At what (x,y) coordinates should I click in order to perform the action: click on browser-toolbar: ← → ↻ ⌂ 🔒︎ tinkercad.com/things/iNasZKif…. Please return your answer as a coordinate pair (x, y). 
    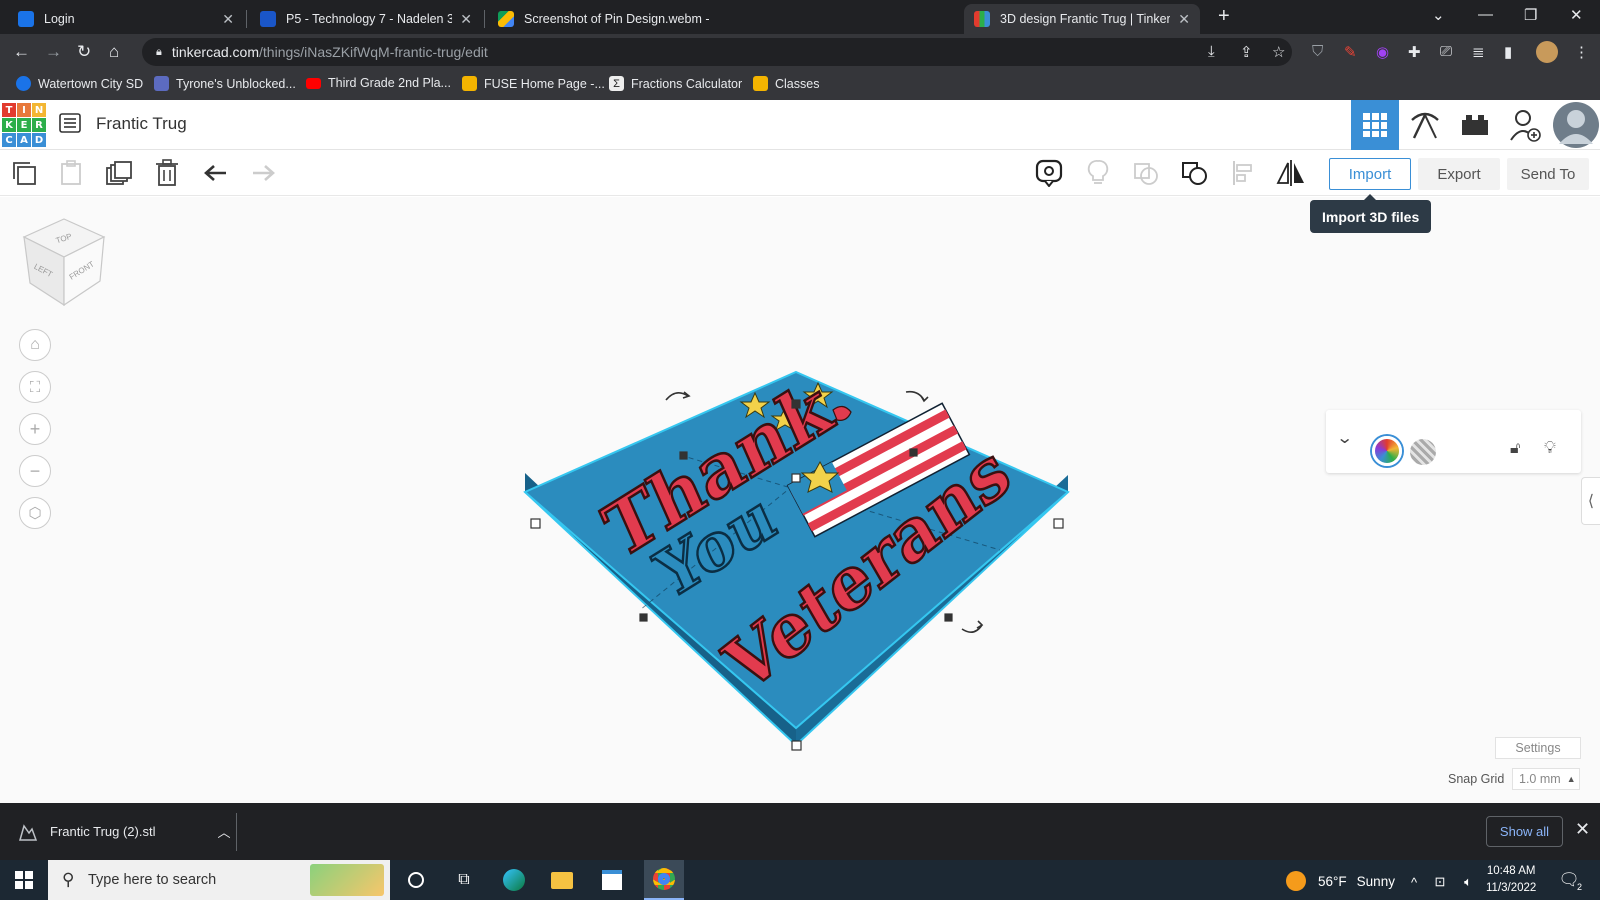
    Looking at the image, I should click on (800, 52).